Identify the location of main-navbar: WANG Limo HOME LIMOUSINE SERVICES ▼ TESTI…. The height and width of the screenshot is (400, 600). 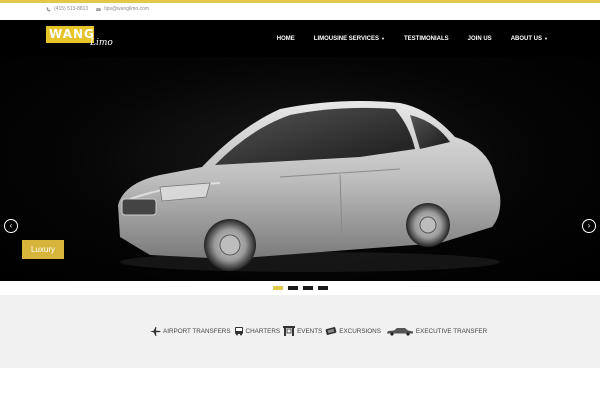
(300, 38).